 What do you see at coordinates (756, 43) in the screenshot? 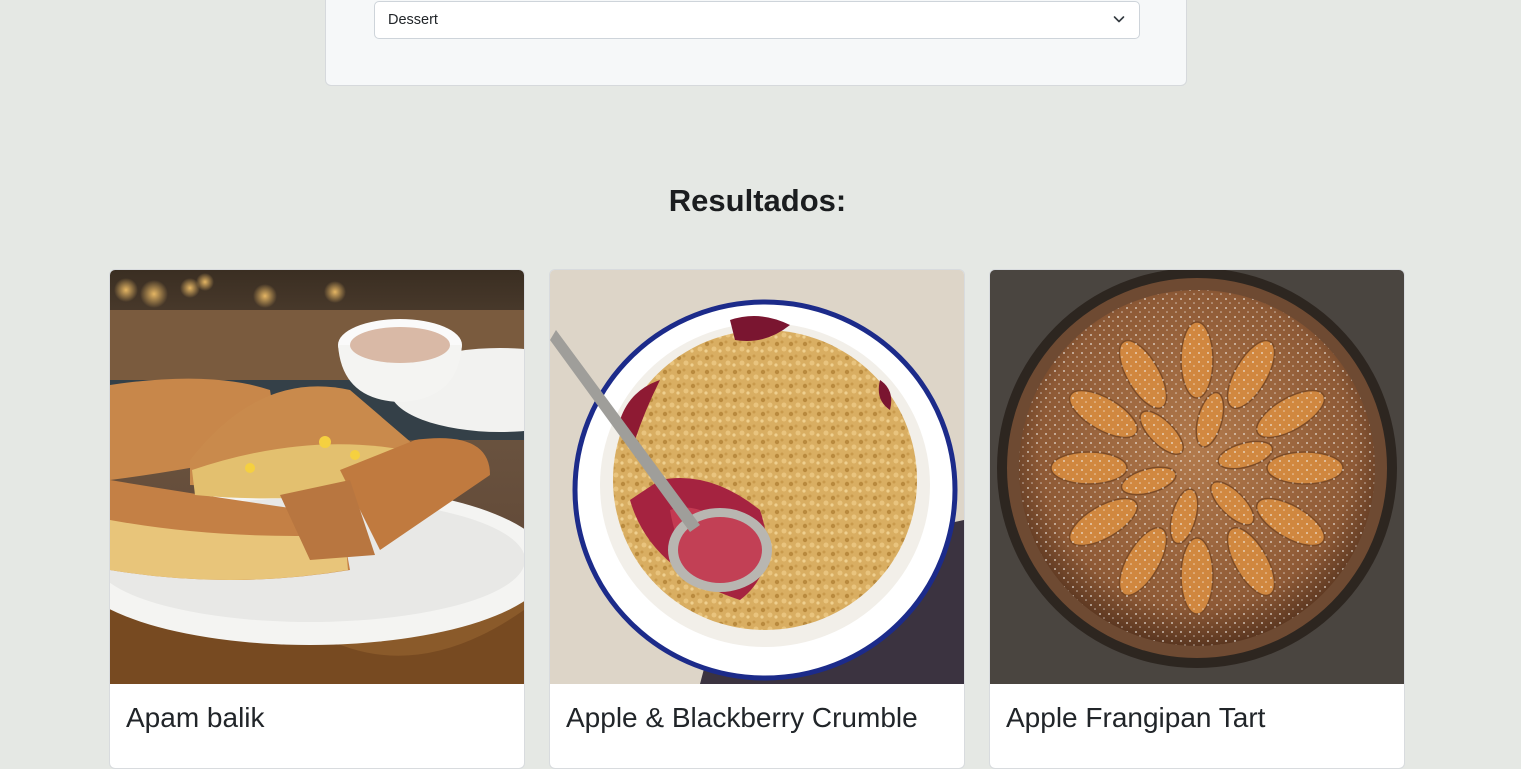
I see `filter-panel: Dessert` at bounding box center [756, 43].